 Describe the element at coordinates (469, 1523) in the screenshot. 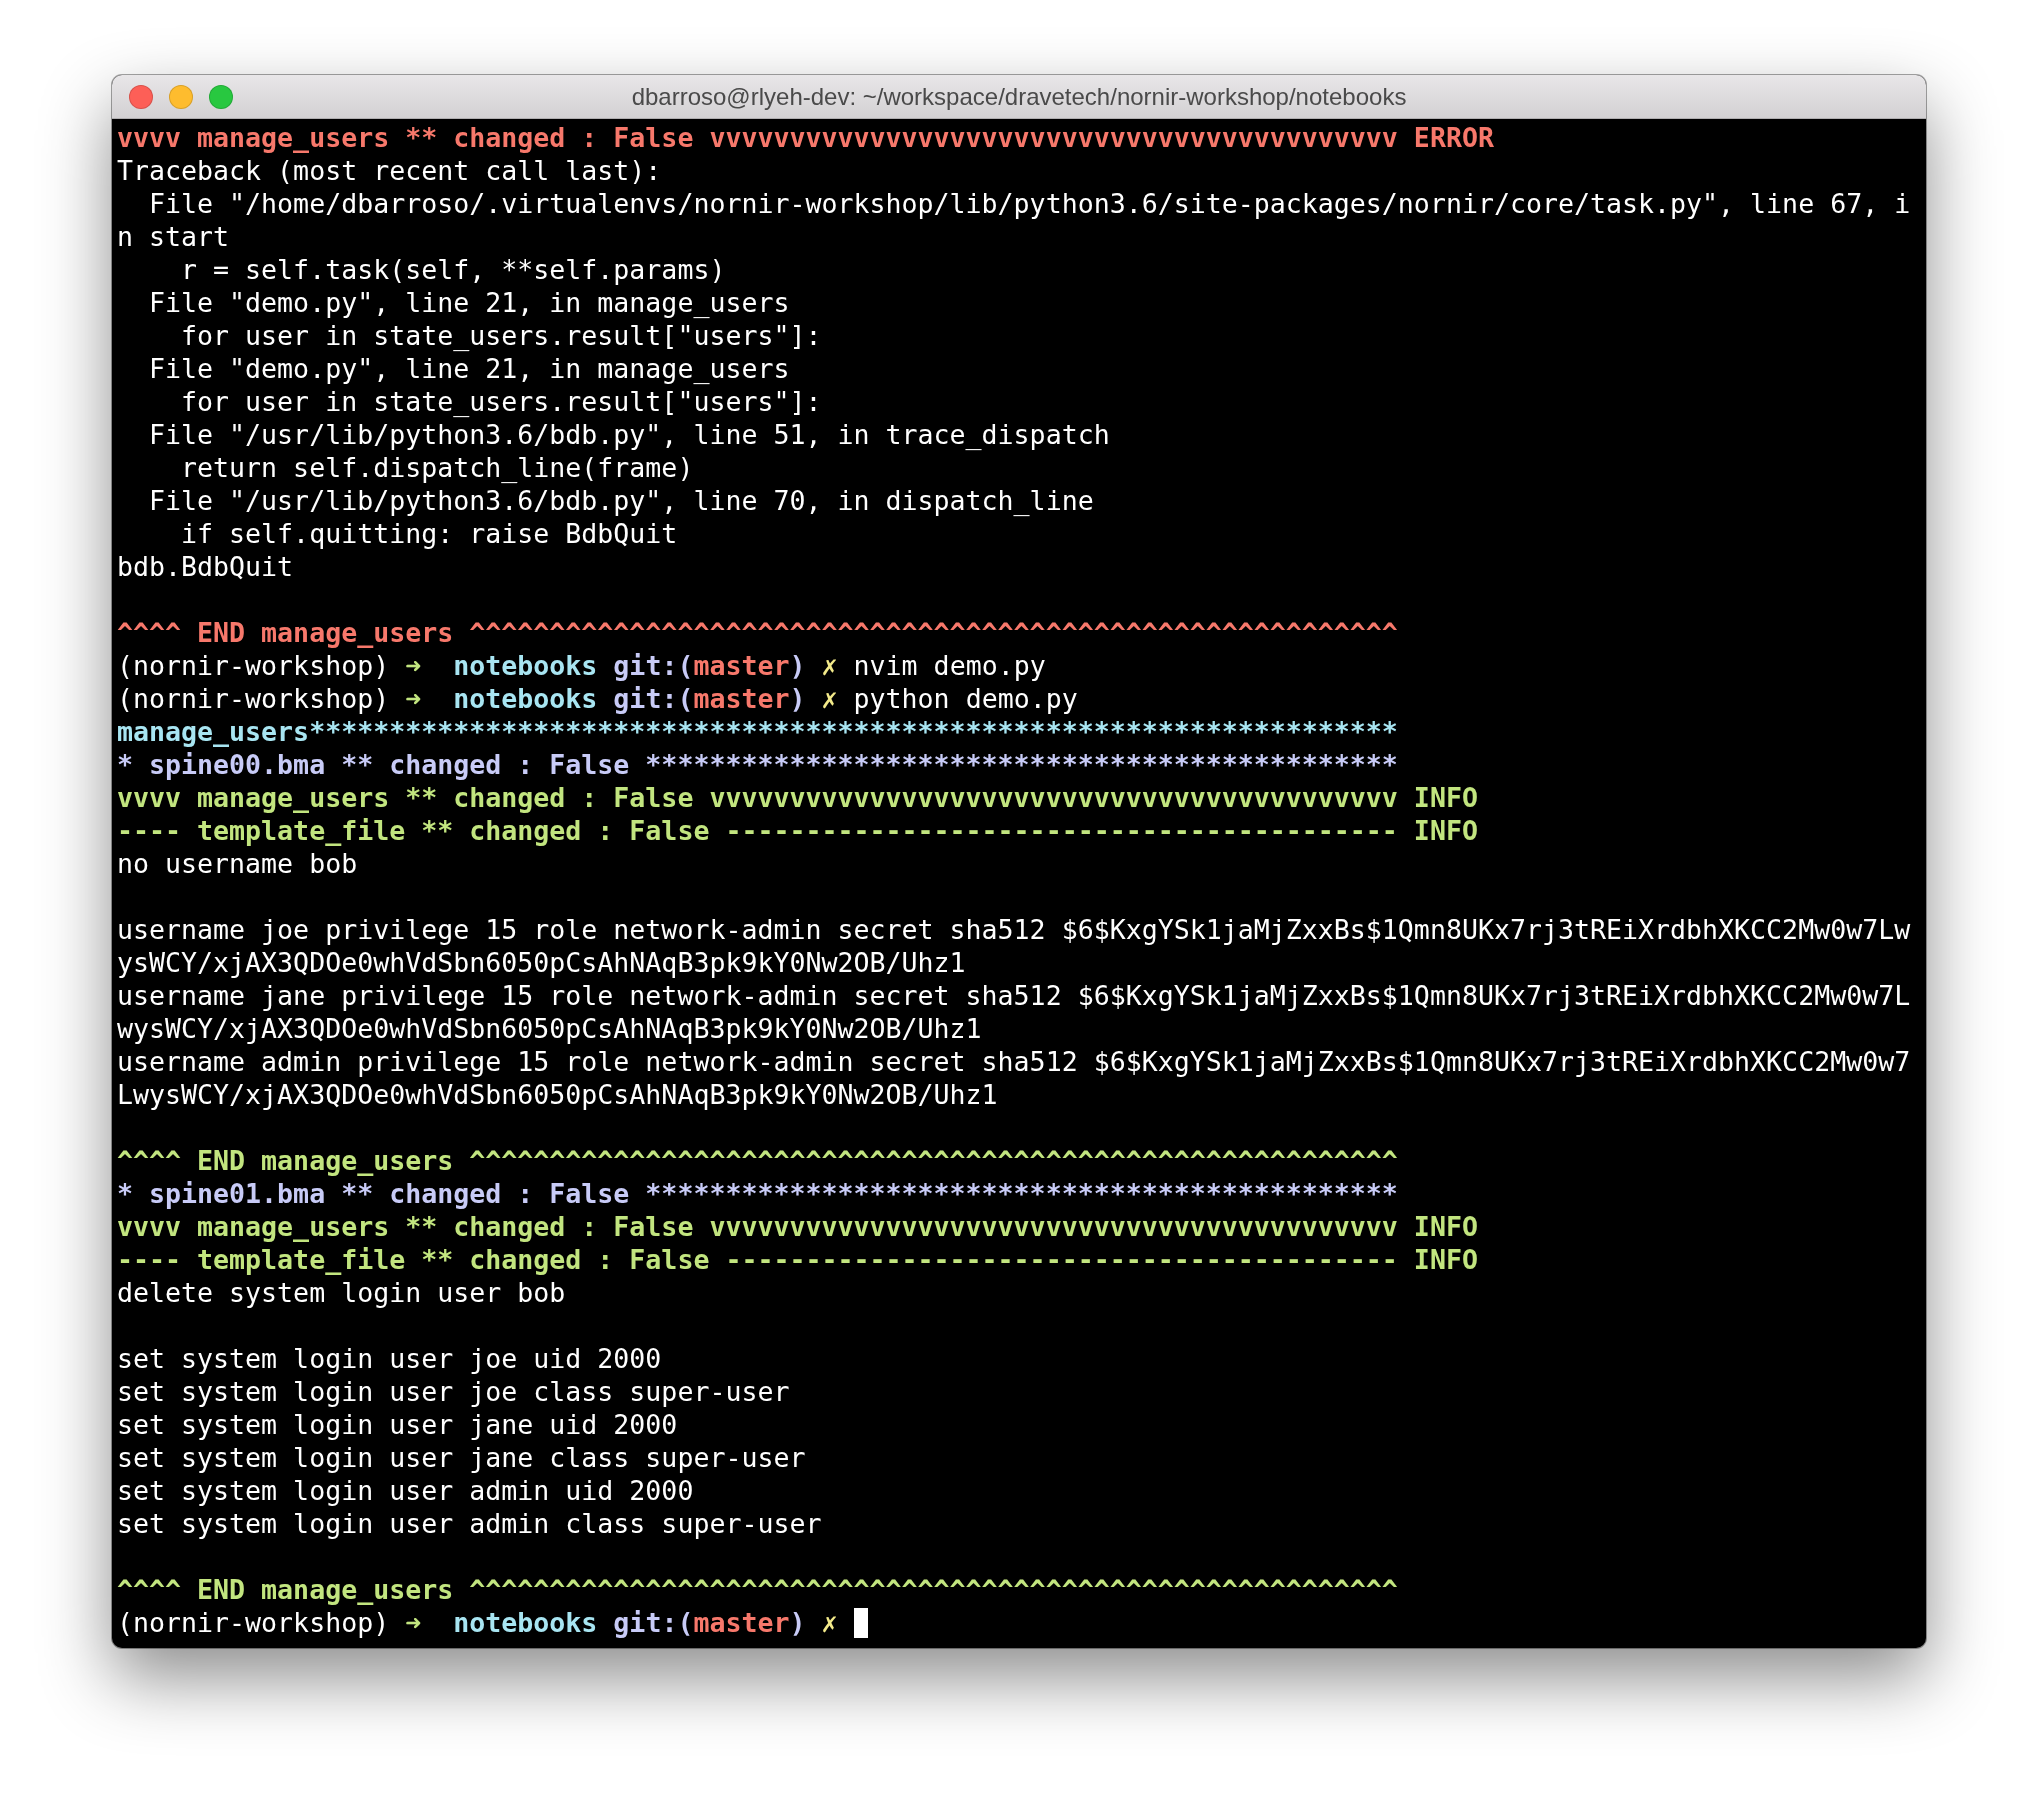

I see `terminal-line: set system login user admin class super-user` at that location.